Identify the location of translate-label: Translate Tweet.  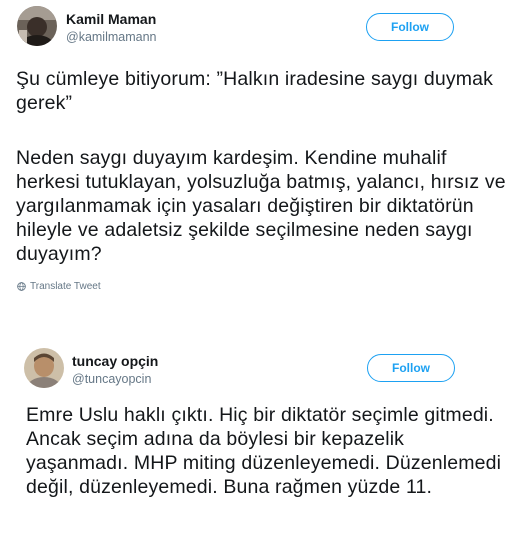
(65, 286).